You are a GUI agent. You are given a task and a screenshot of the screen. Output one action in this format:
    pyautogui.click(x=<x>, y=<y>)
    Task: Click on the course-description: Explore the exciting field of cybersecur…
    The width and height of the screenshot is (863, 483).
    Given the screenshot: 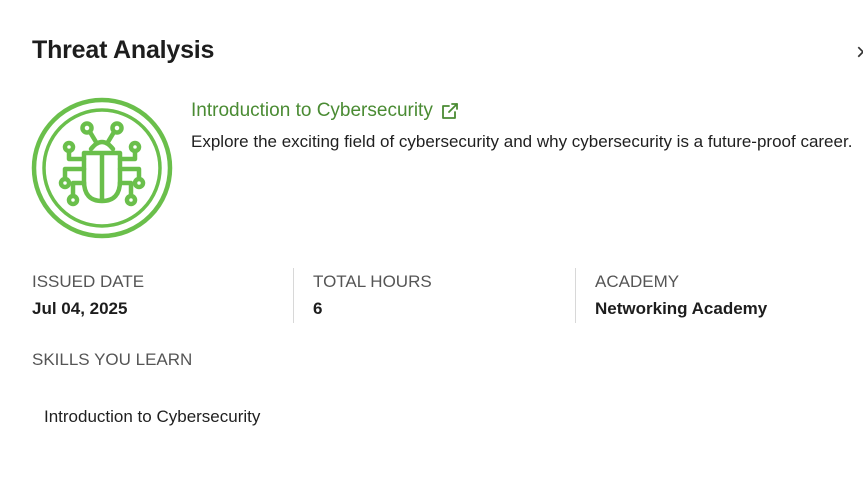 What is the action you would take?
    pyautogui.click(x=522, y=141)
    